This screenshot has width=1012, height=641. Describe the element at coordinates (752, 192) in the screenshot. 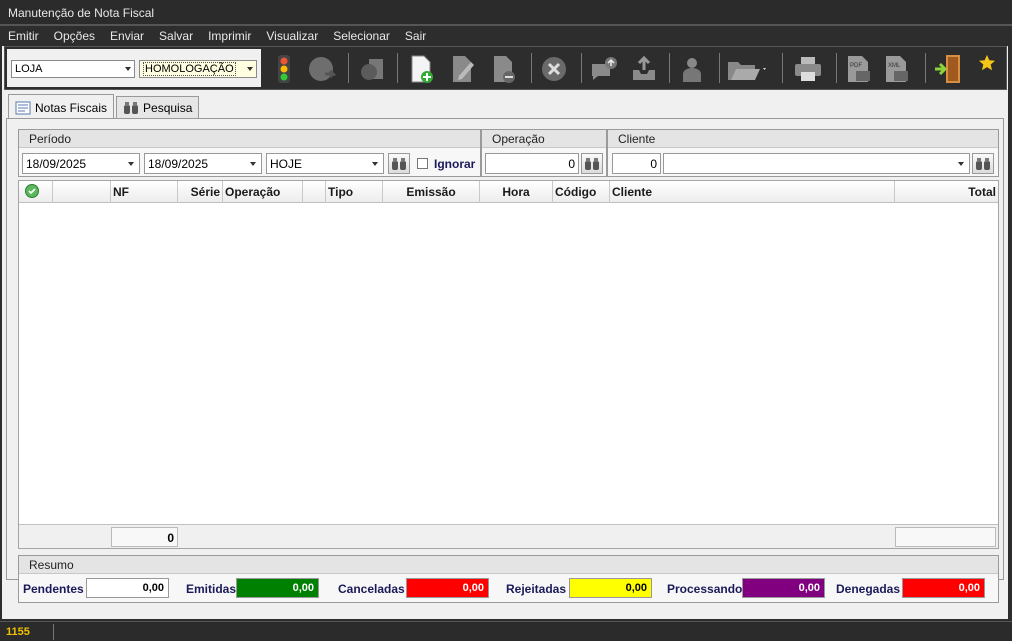

I see `grid-col-cliente: Cliente` at that location.